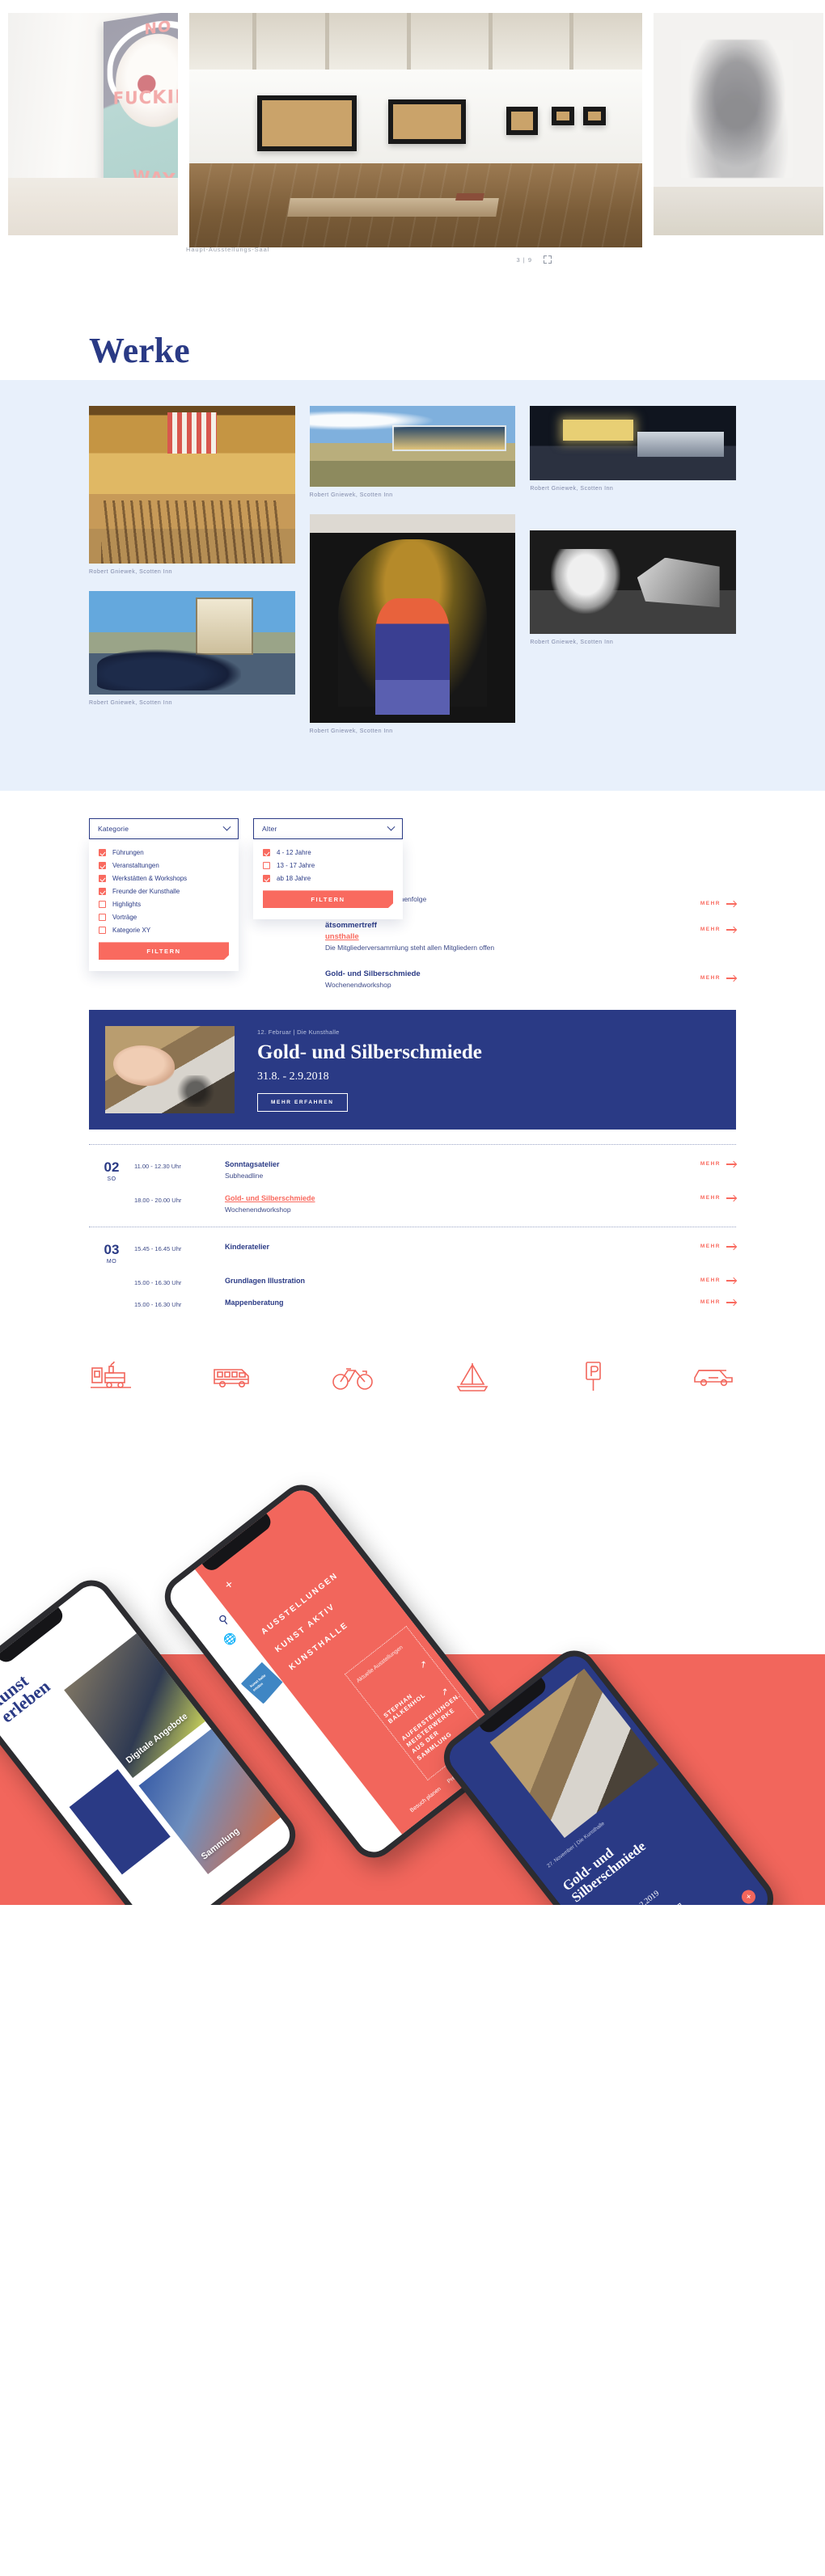  Describe the element at coordinates (416, 130) in the screenshot. I see `carousel-slide-current` at that location.